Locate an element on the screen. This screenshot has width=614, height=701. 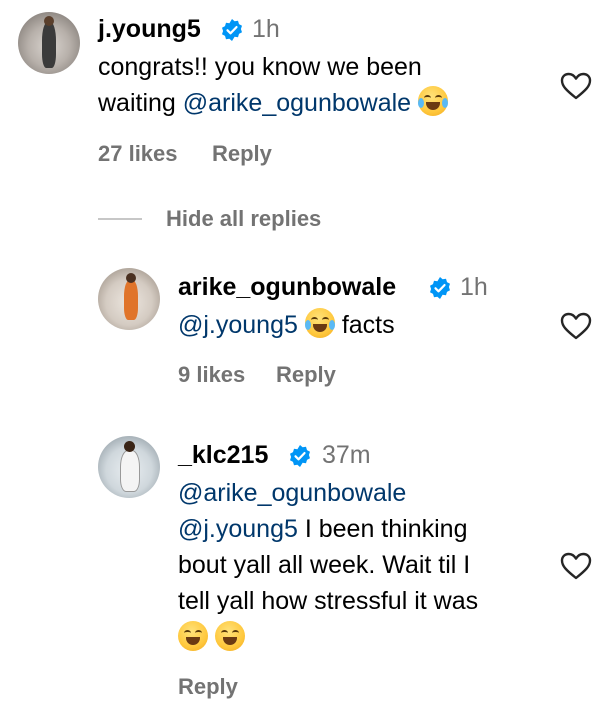
comment-text-line: bout yall all week. Wait til I is located at coordinates (324, 565).